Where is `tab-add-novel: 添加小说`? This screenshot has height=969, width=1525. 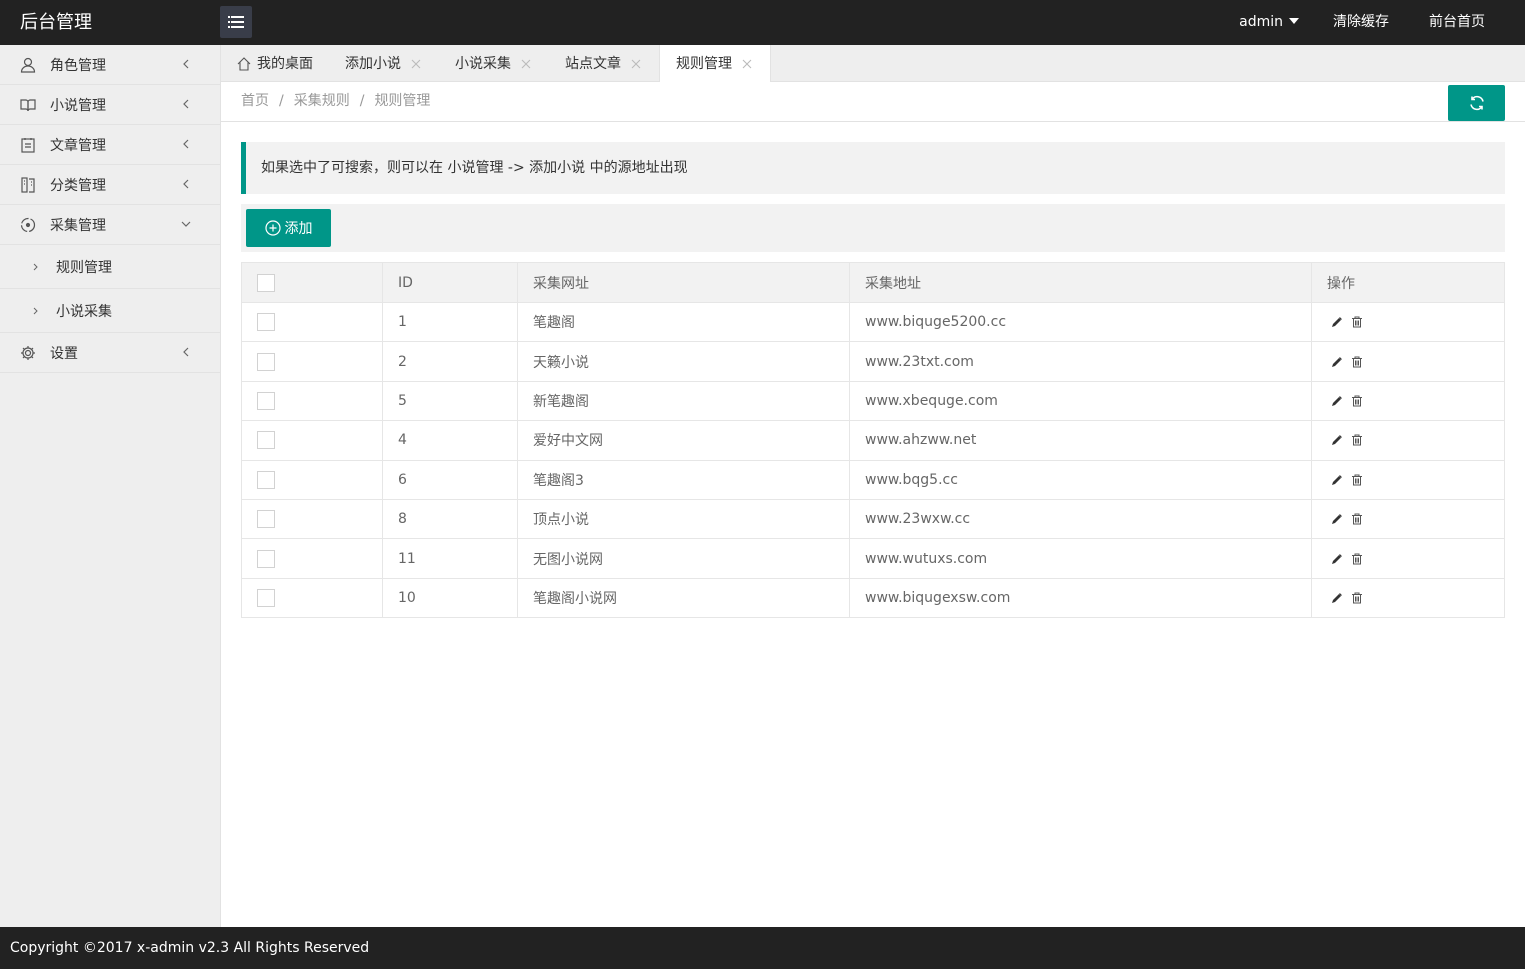 tab-add-novel: 添加小说 is located at coordinates (384, 63).